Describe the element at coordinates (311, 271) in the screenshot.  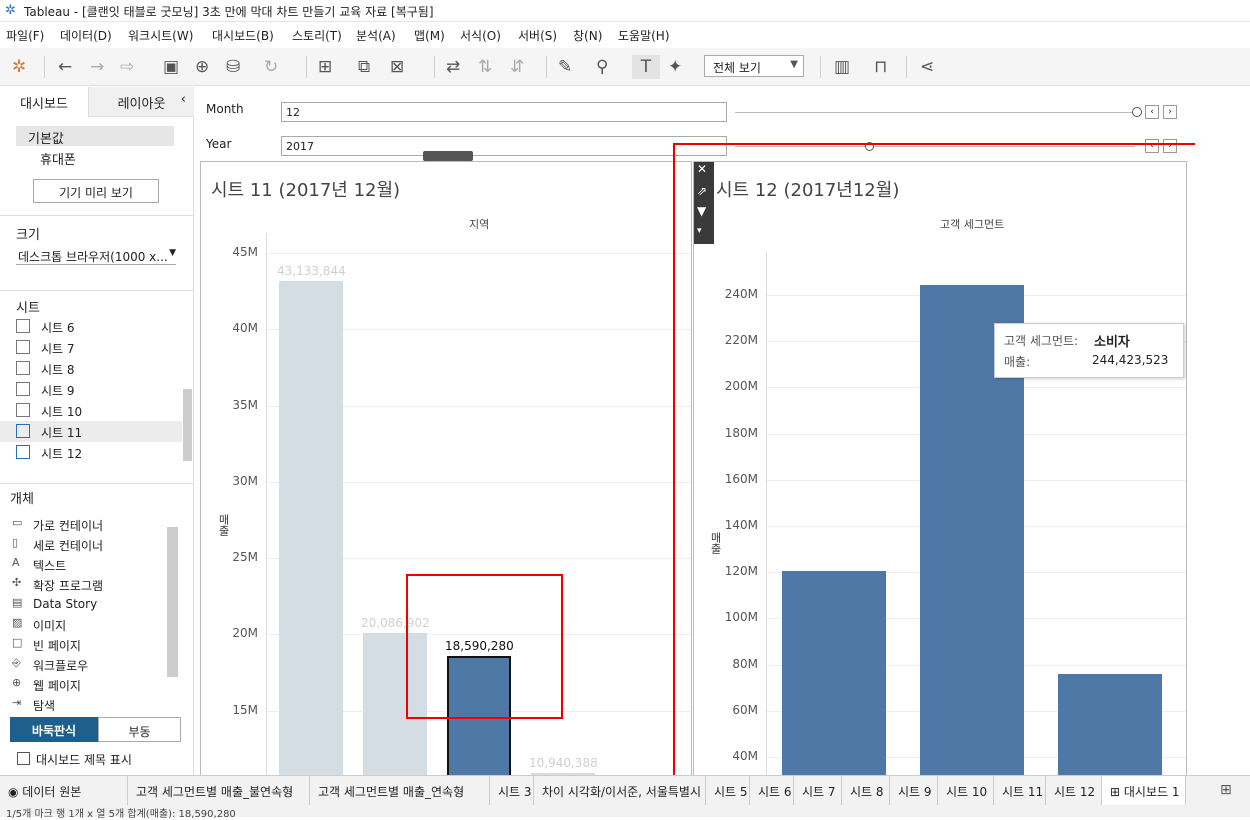
I see `bar-value-label: 43,133,844` at that location.